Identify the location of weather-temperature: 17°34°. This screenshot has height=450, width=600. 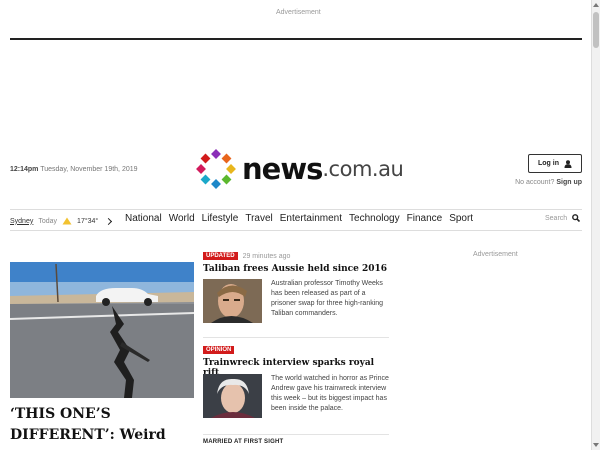
(88, 221).